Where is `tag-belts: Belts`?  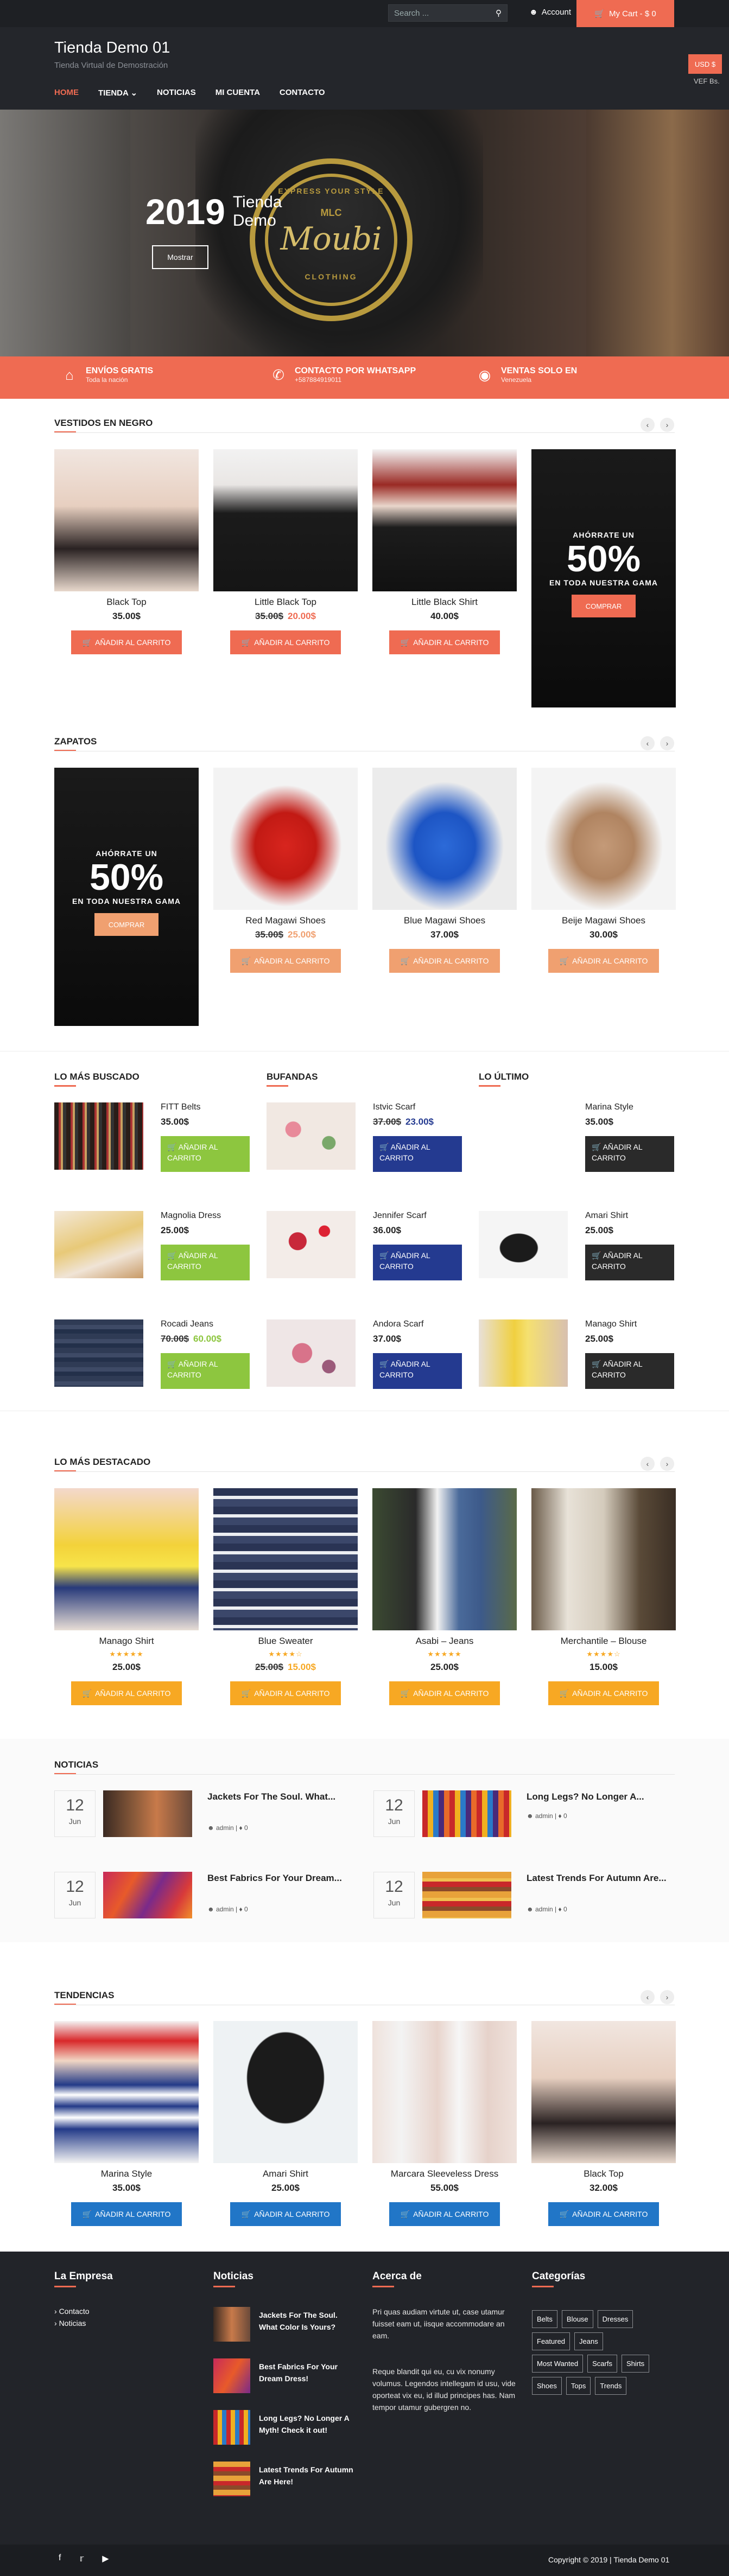
tag-belts: Belts is located at coordinates (544, 2319).